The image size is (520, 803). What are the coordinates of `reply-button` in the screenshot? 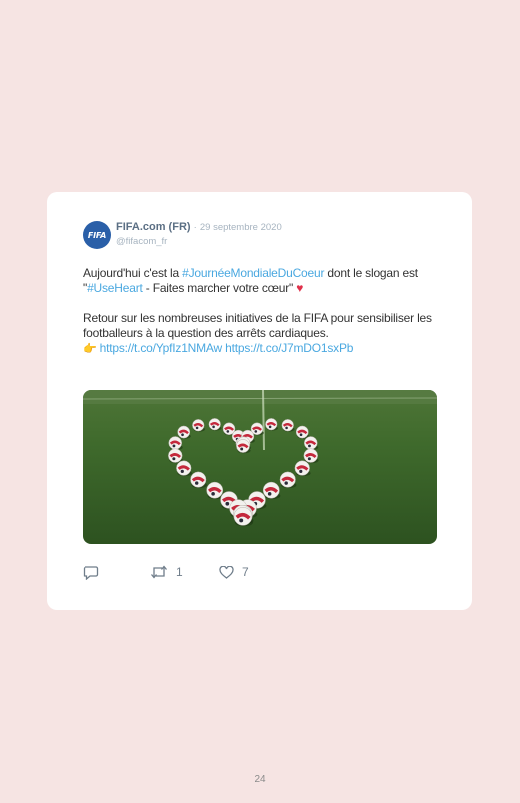 It's located at (91, 572).